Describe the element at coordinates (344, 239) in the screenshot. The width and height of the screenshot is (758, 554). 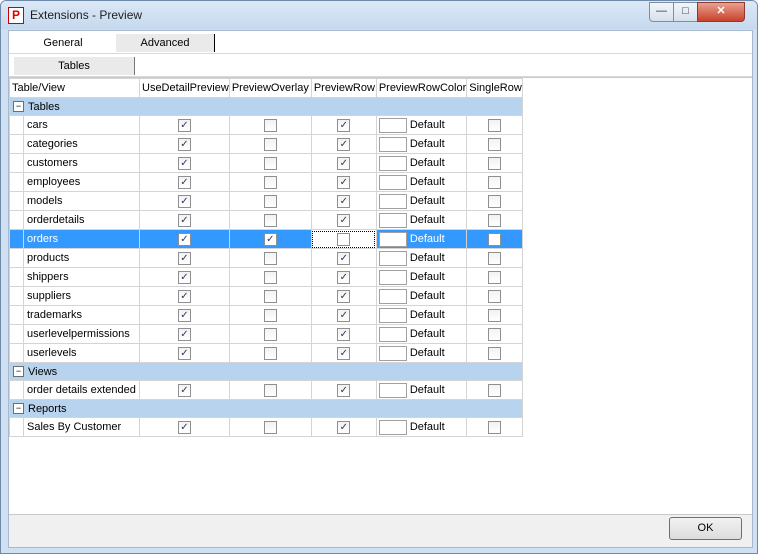
I see `preview-row-checkbox` at that location.